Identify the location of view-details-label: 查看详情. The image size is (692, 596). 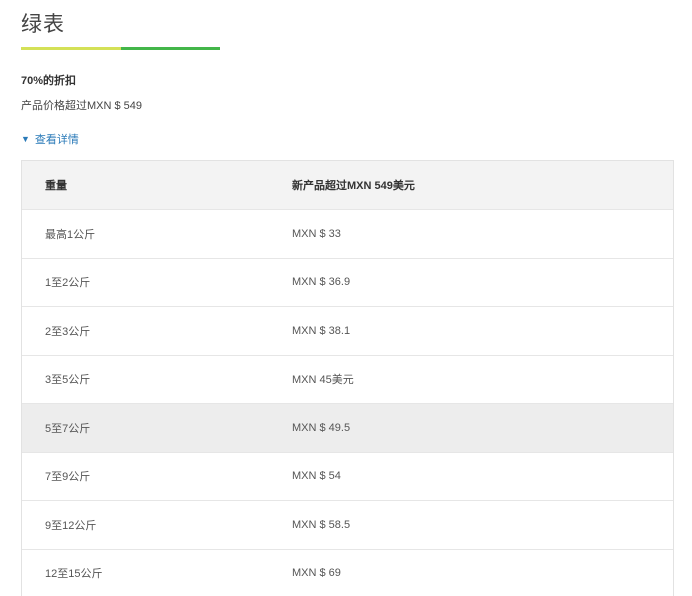
(56, 140).